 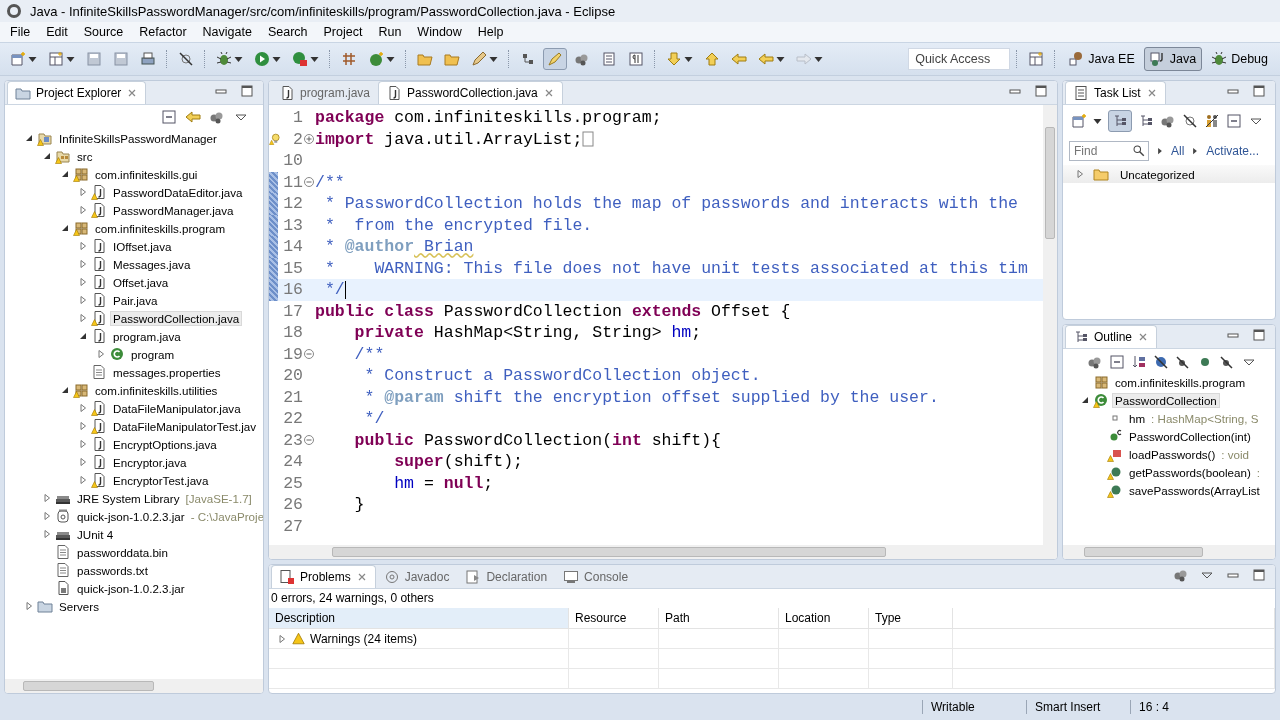 What do you see at coordinates (150, 462) in the screenshot?
I see `tree-item: Encryptor.java` at bounding box center [150, 462].